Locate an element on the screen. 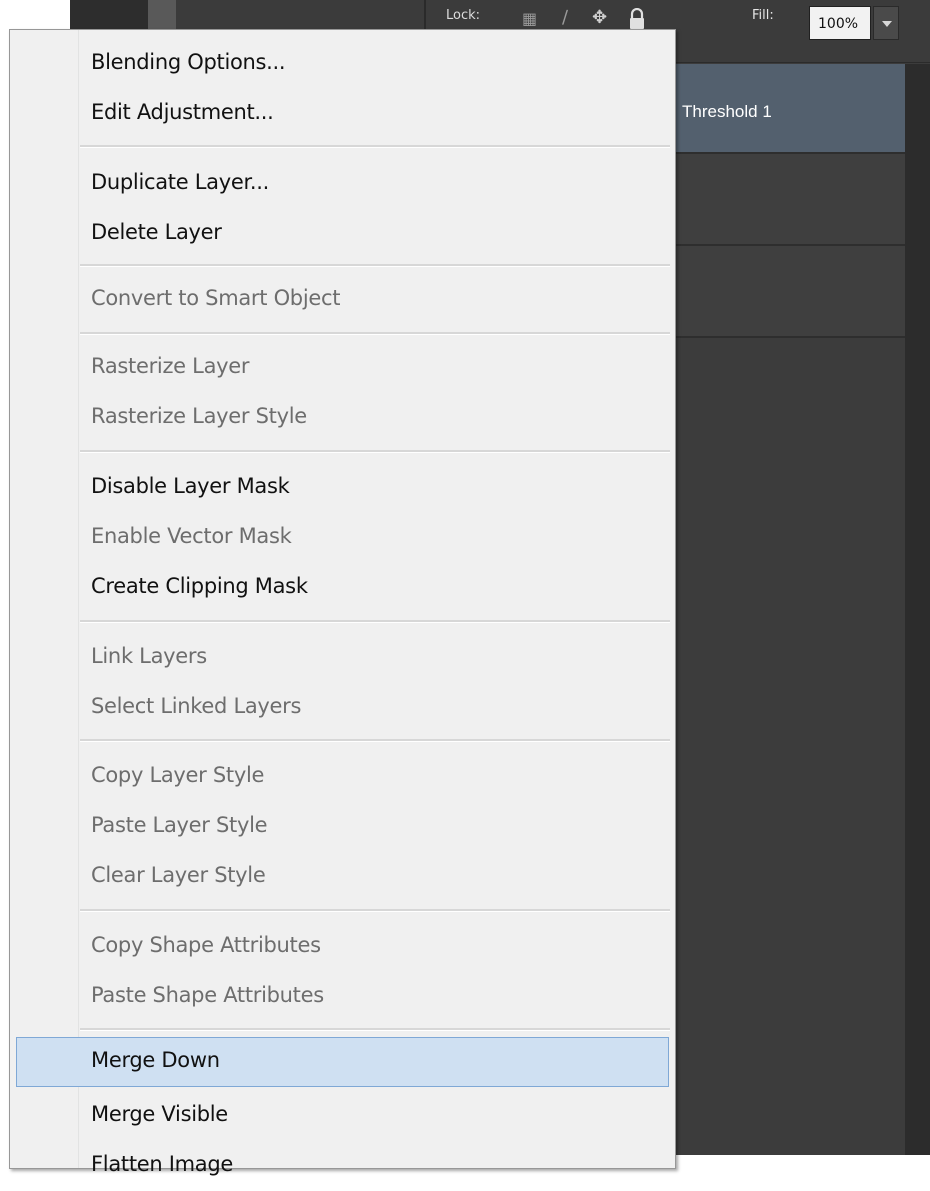 Image resolution: width=930 pixels, height=1191 pixels. lock-label: Lock: is located at coordinates (463, 15).